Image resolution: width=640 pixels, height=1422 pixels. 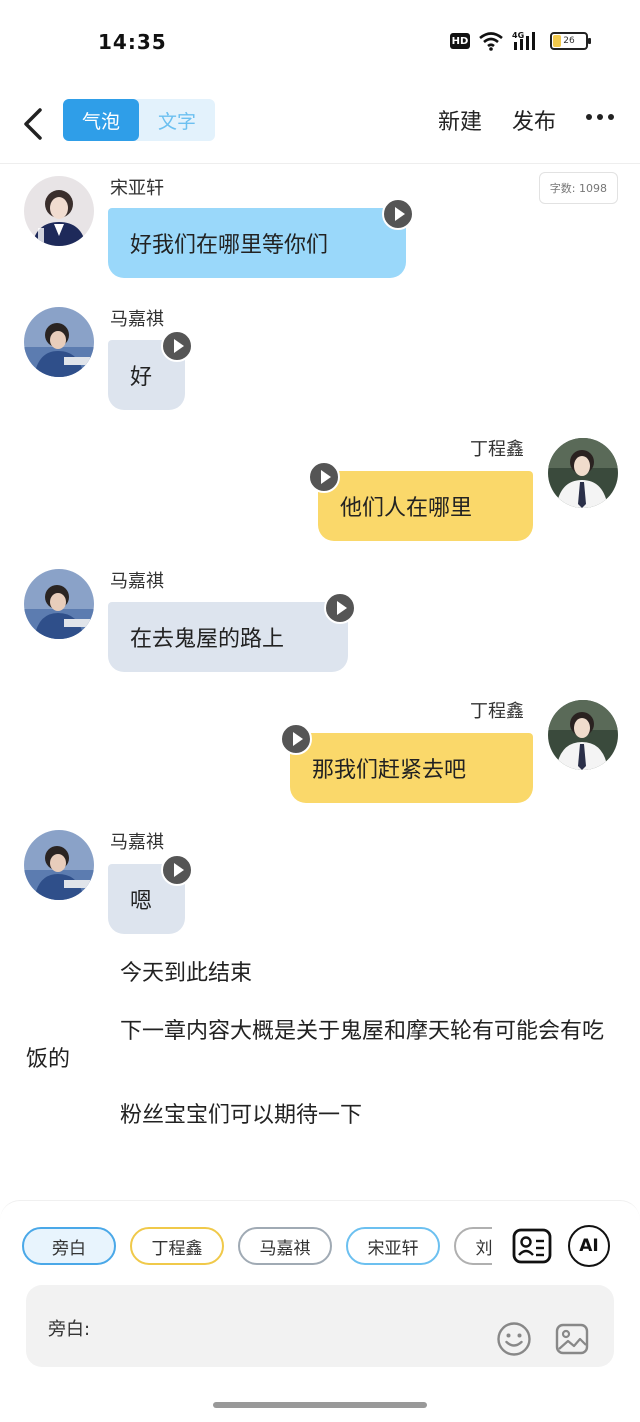 What do you see at coordinates (320, 42) in the screenshot?
I see `status-bar: 14:35 HD 4G 26` at bounding box center [320, 42].